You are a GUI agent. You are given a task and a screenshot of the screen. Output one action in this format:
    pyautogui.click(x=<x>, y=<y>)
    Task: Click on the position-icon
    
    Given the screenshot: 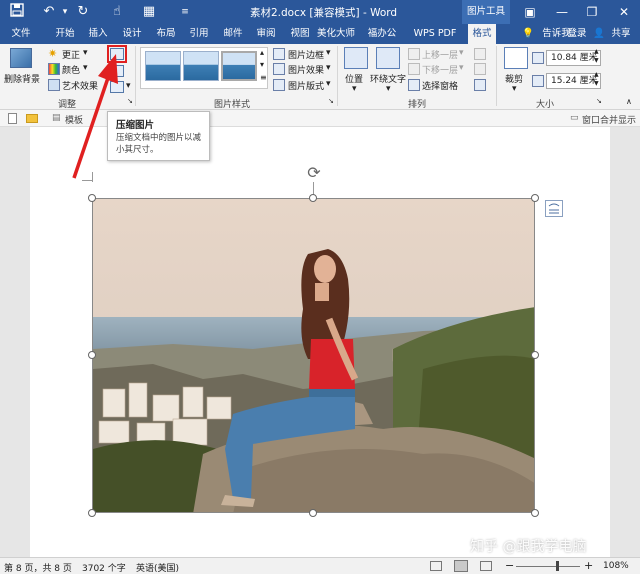 What is the action you would take?
    pyautogui.click(x=356, y=58)
    